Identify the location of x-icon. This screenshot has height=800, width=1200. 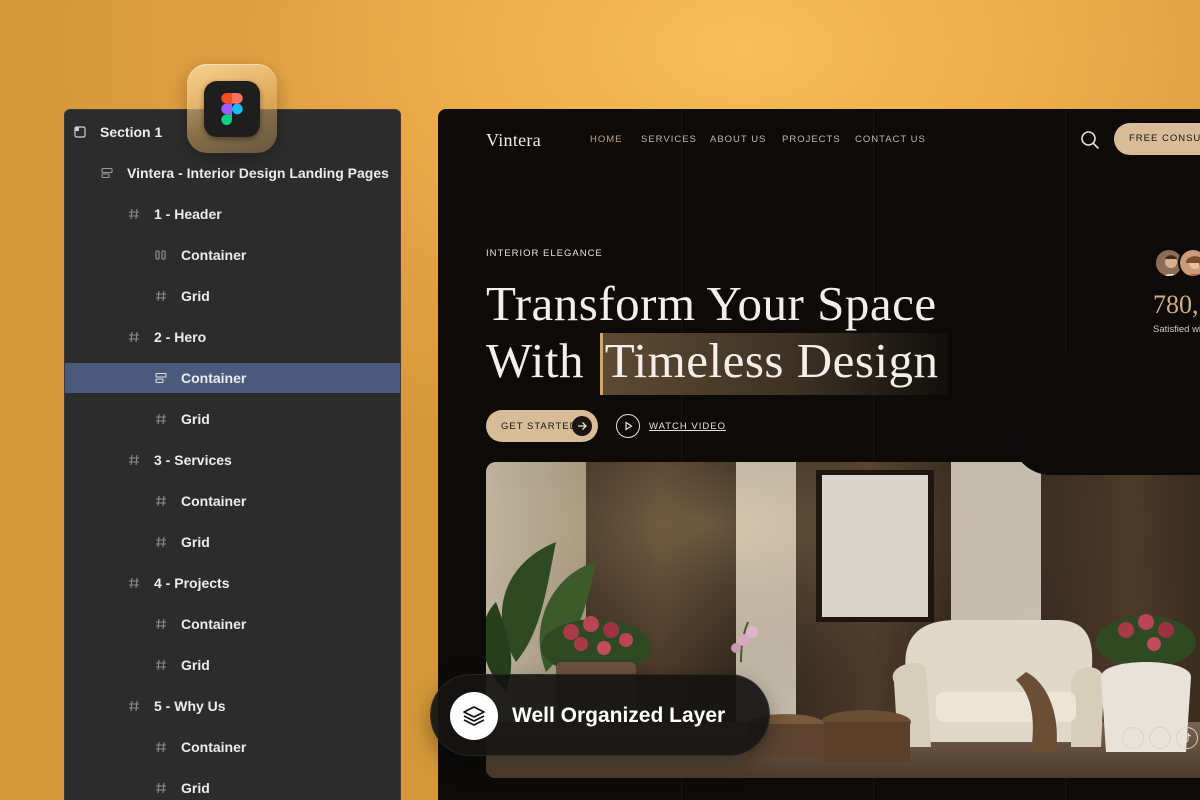
(1160, 738).